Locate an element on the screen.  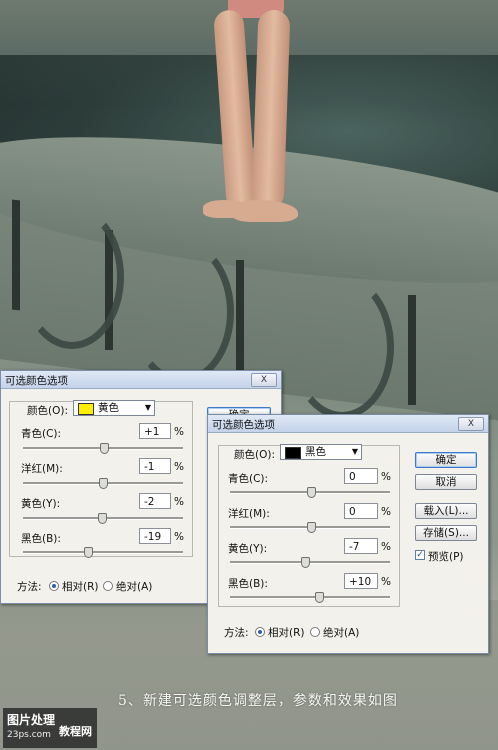
cyan-input: 0 is located at coordinates (361, 476).